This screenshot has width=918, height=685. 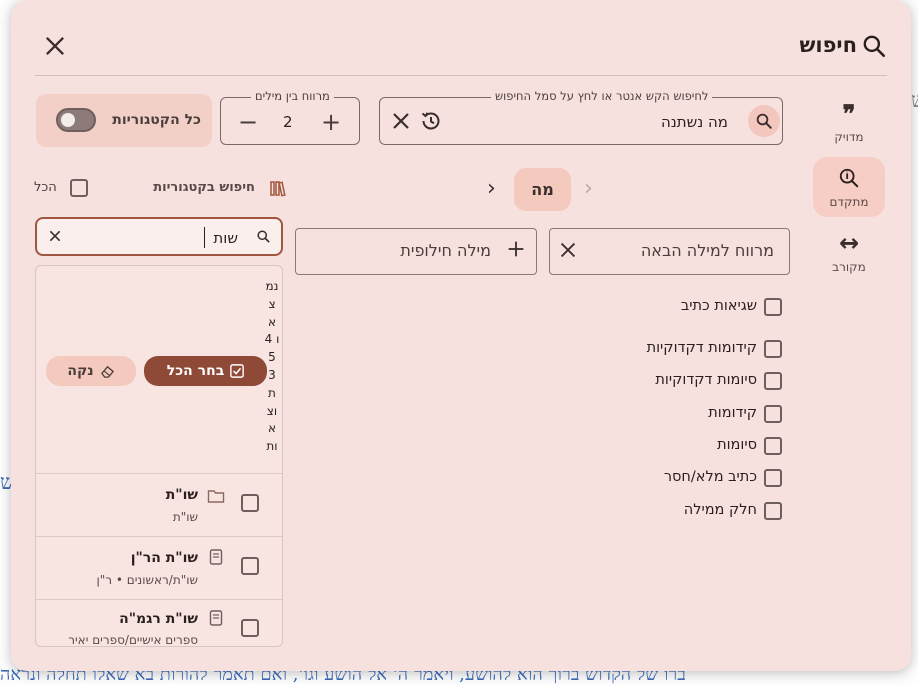 I want to click on option-prefixes-checkbox, so click(x=773, y=414).